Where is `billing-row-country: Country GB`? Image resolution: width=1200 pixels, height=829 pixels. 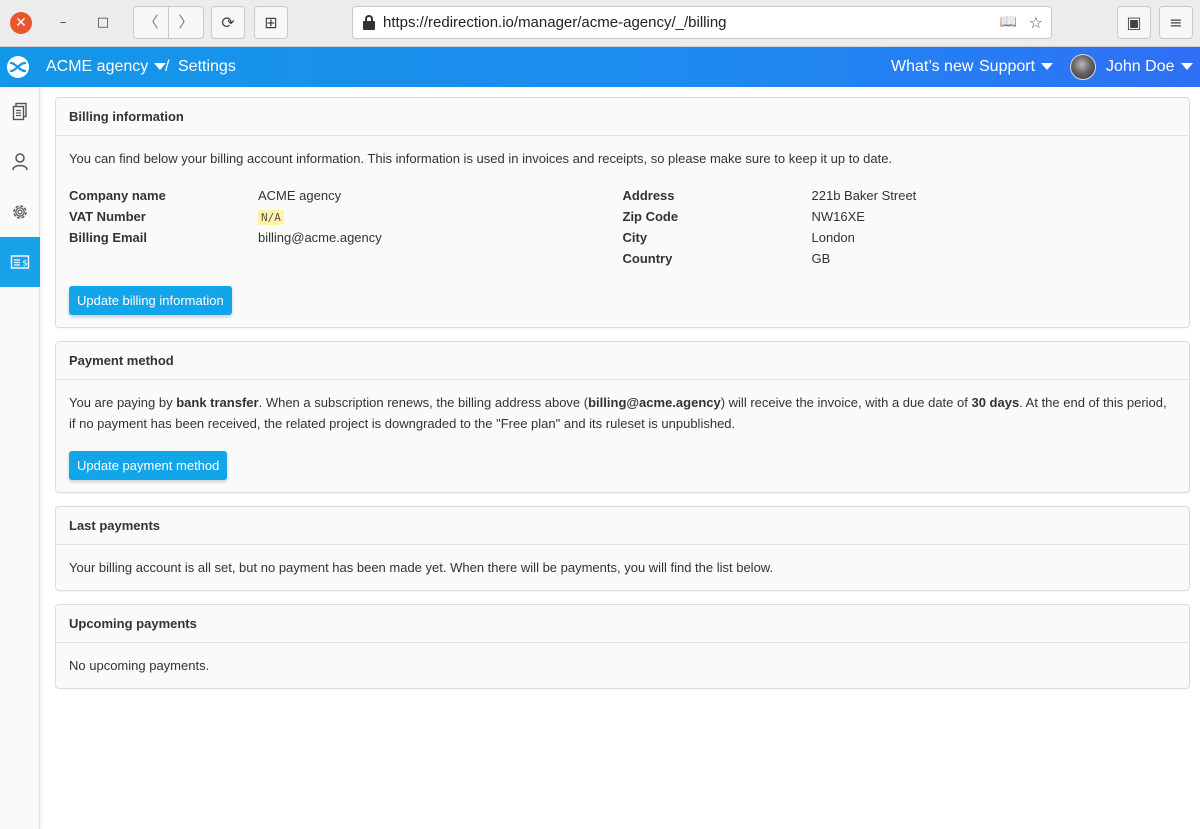 billing-row-country: Country GB is located at coordinates (900, 258).